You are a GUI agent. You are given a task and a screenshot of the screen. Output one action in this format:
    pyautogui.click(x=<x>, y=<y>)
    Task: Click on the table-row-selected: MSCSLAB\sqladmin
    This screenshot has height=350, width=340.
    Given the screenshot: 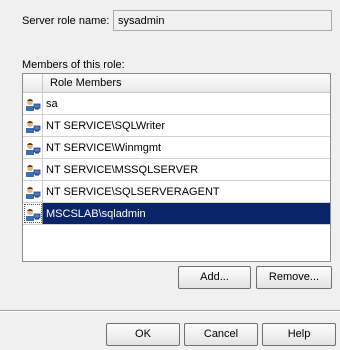 What is the action you would take?
    pyautogui.click(x=176, y=214)
    